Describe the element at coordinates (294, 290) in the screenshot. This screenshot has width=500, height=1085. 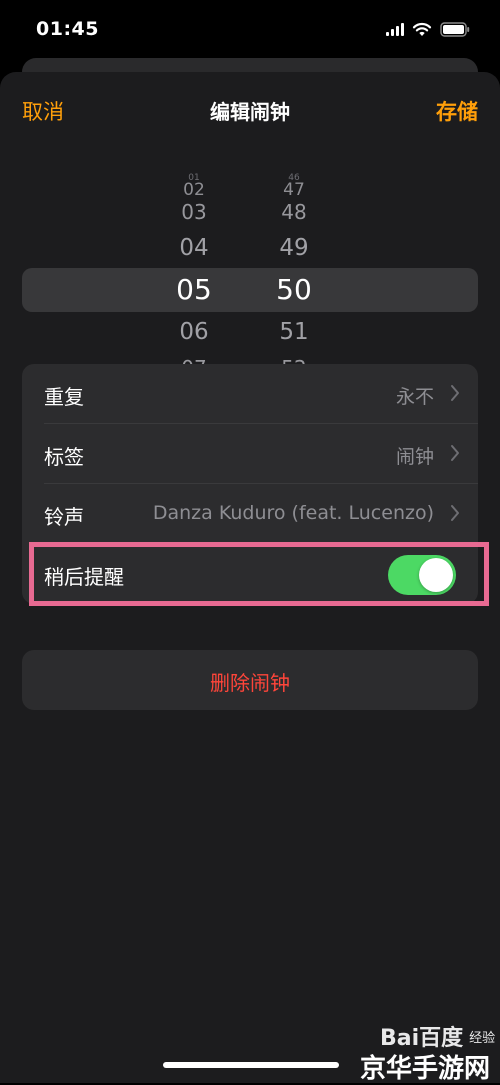
I see `picker-minute-selected: 50` at that location.